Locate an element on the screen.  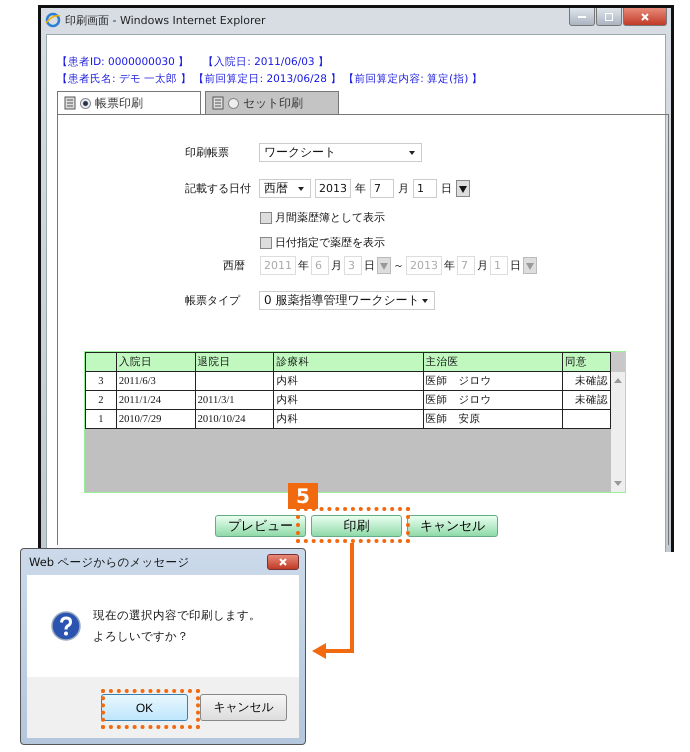
browser-logo-icon is located at coordinates (53, 20).